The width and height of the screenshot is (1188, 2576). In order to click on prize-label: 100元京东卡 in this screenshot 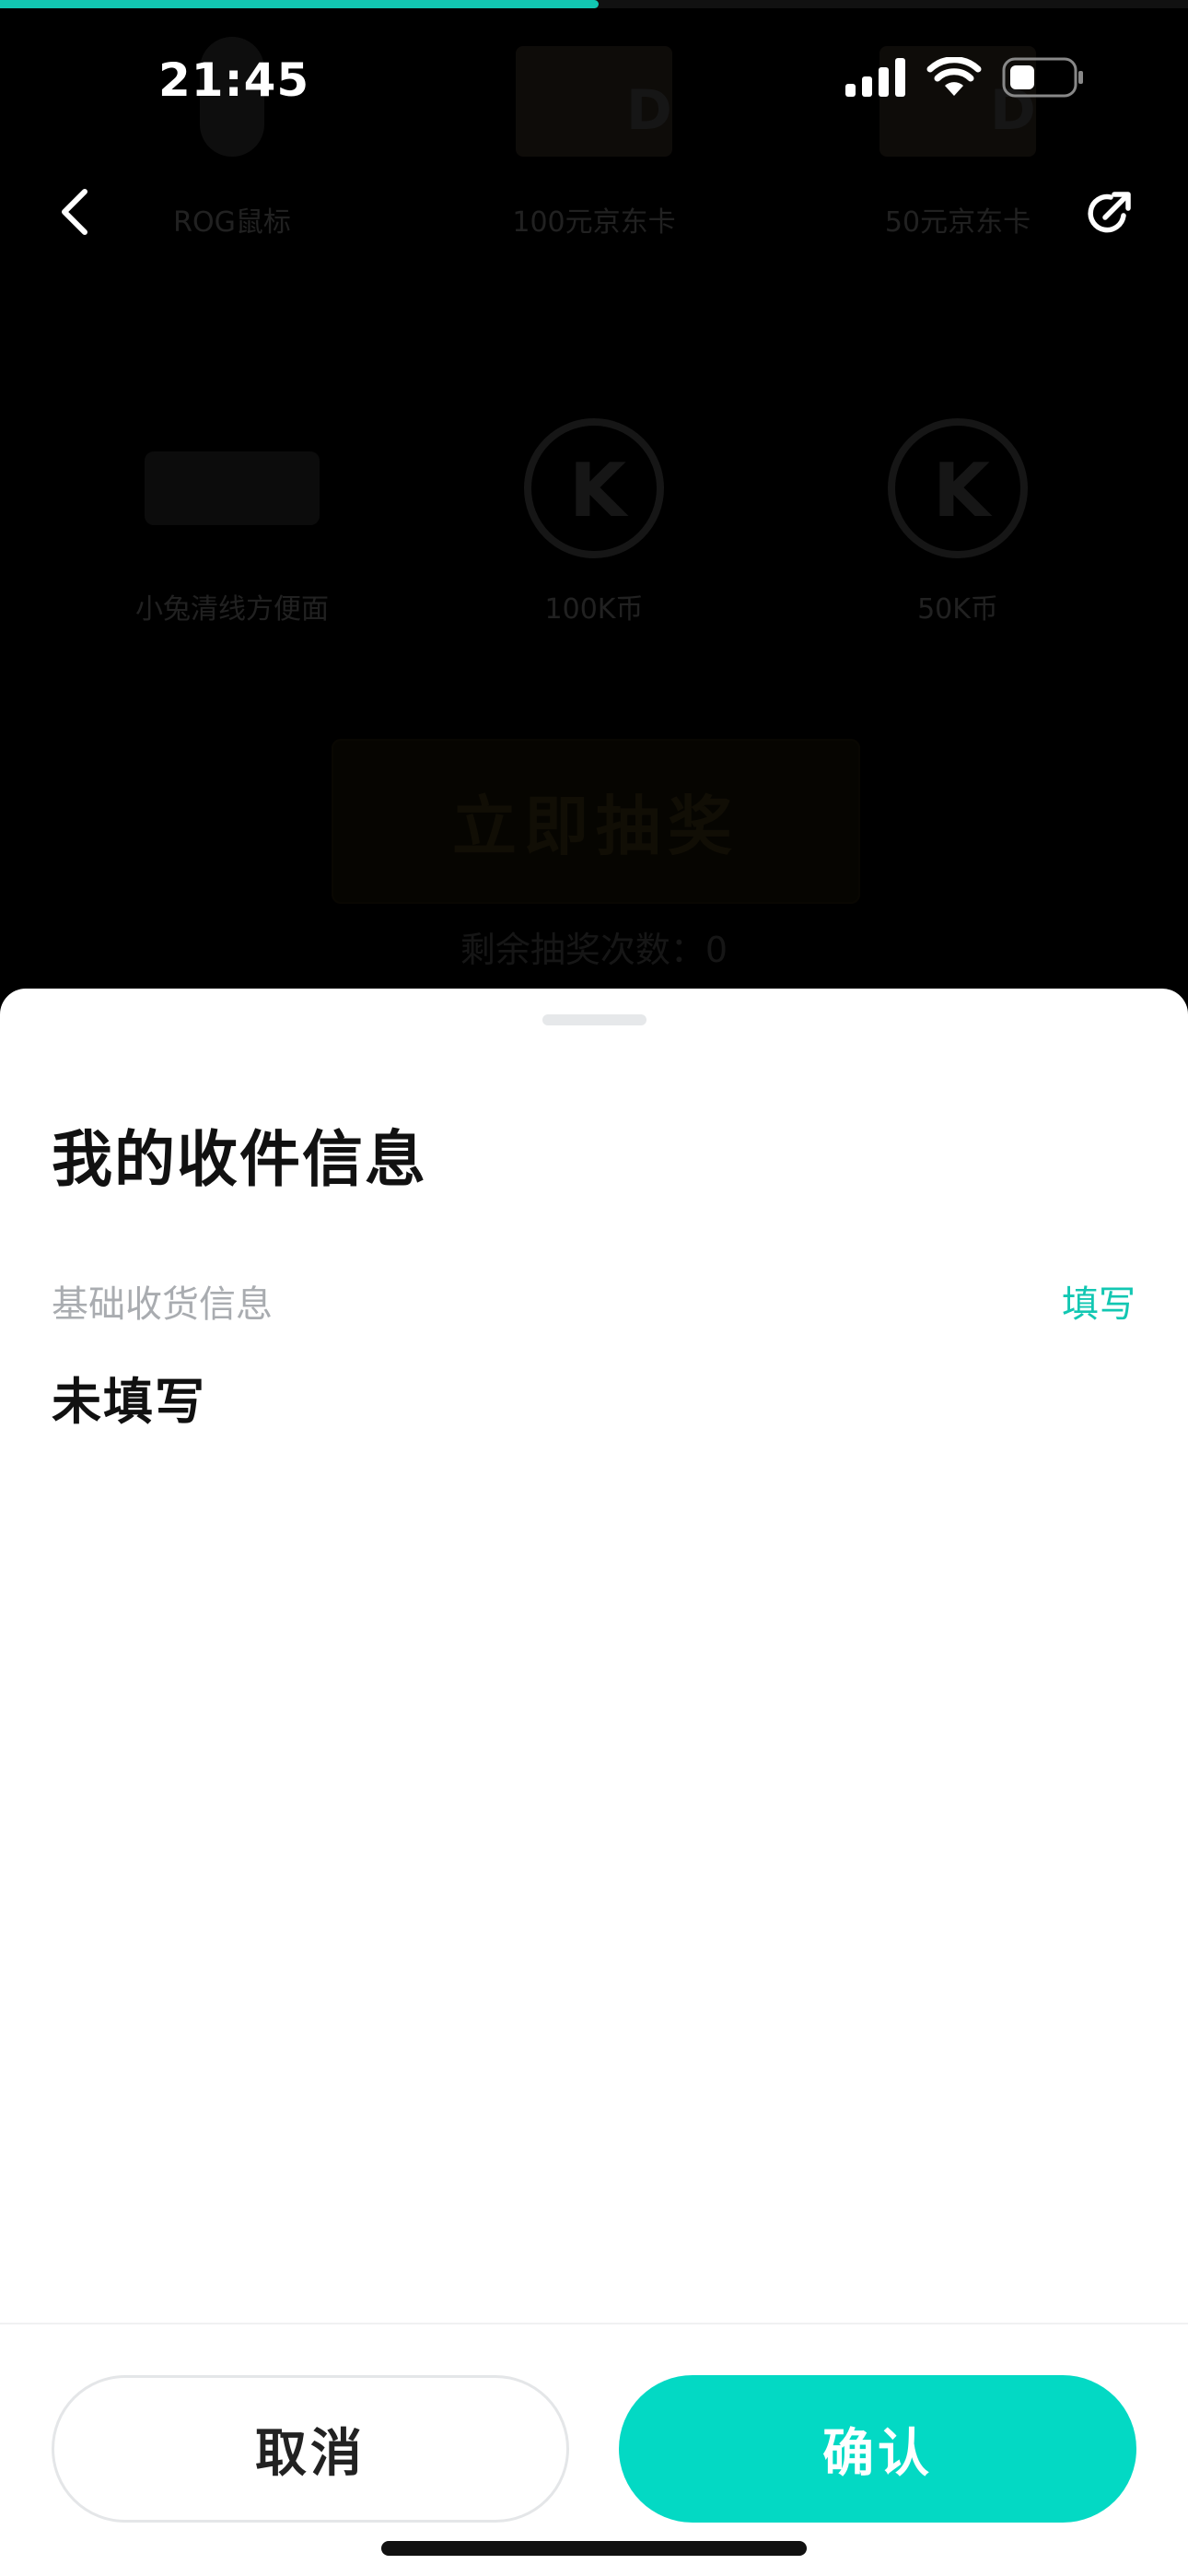, I will do `click(594, 222)`.